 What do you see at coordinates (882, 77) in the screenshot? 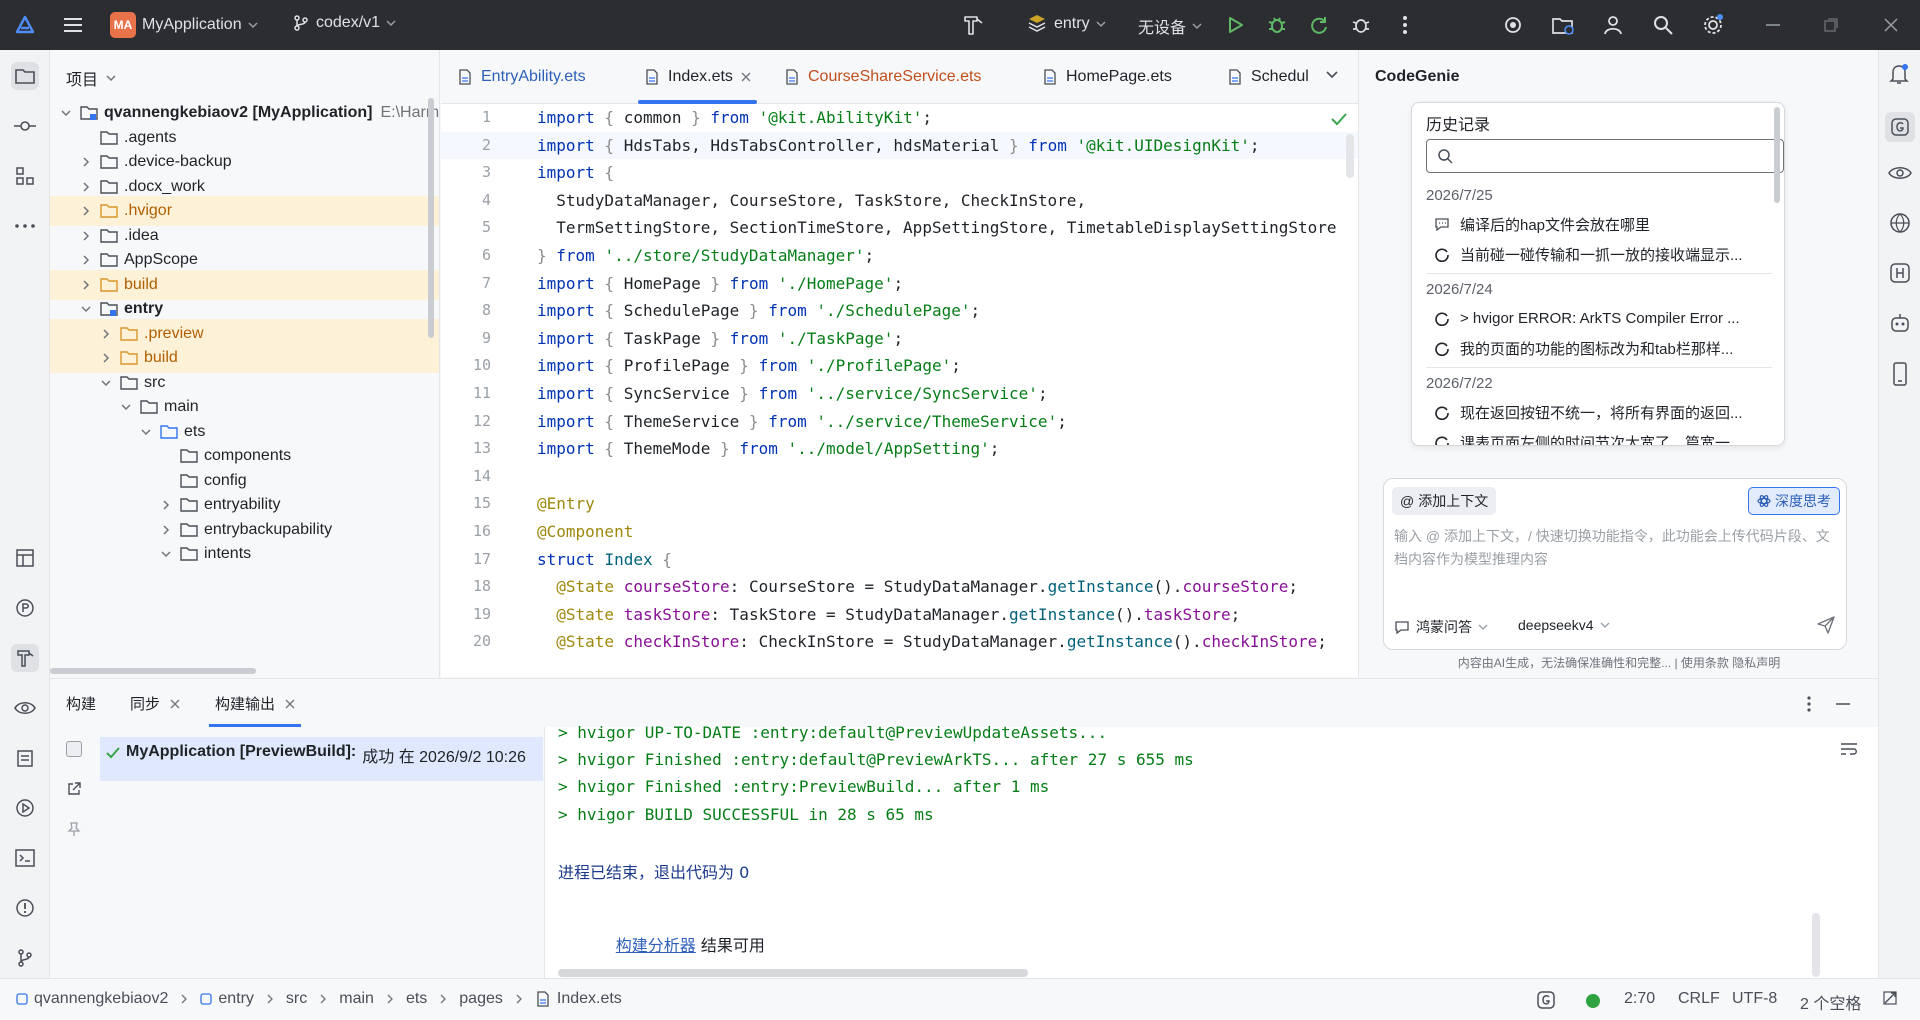
I see `editor-tab: CourseShareService.ets` at bounding box center [882, 77].